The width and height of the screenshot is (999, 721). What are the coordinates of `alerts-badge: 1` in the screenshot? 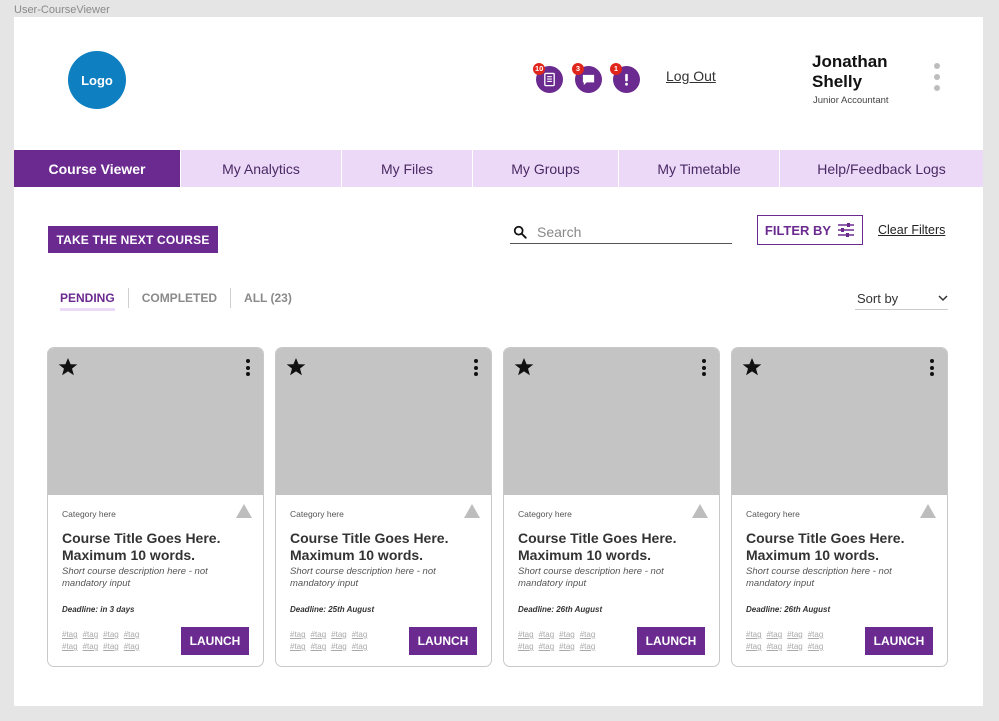 It's located at (616, 69).